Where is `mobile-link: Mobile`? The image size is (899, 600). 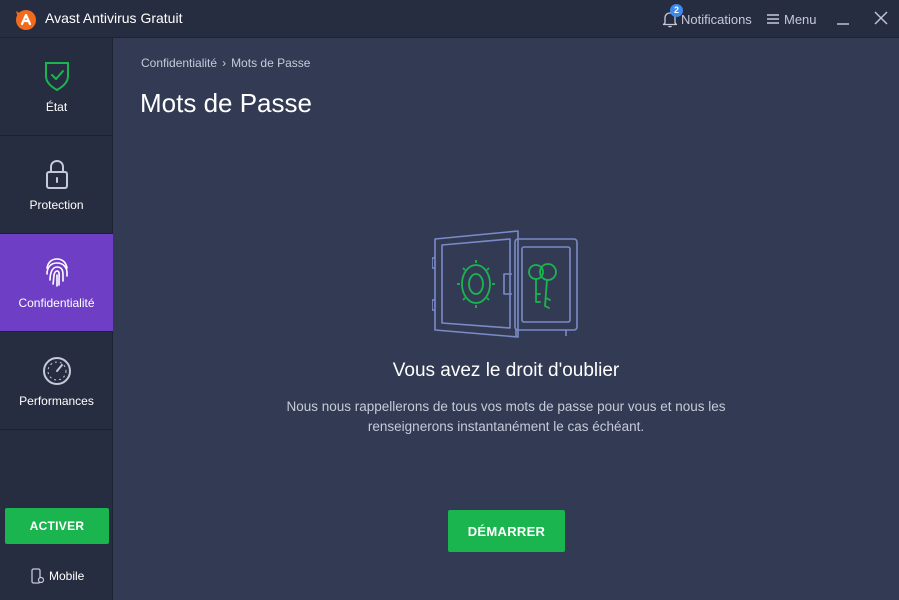
mobile-link: Mobile is located at coordinates (57, 576).